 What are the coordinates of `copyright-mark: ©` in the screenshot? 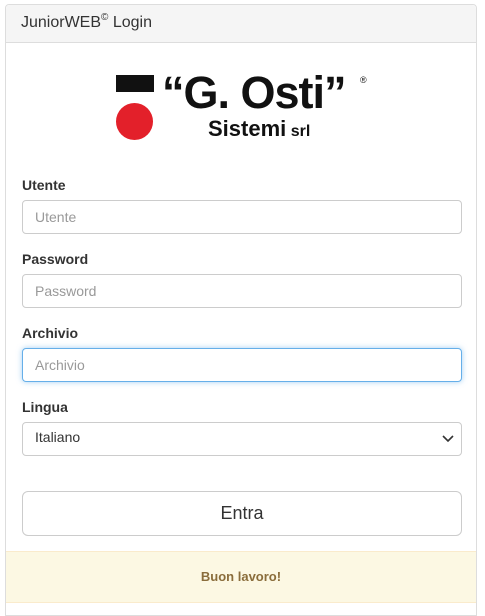 It's located at (105, 17).